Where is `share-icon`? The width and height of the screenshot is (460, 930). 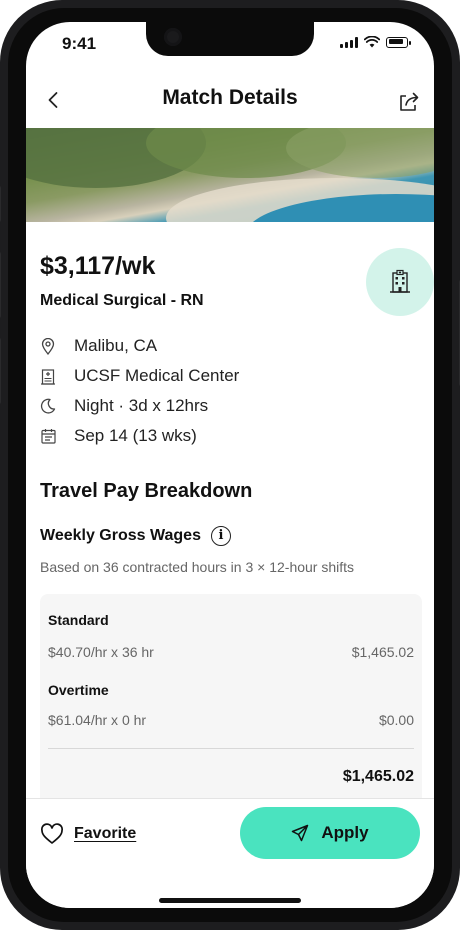 share-icon is located at coordinates (409, 101).